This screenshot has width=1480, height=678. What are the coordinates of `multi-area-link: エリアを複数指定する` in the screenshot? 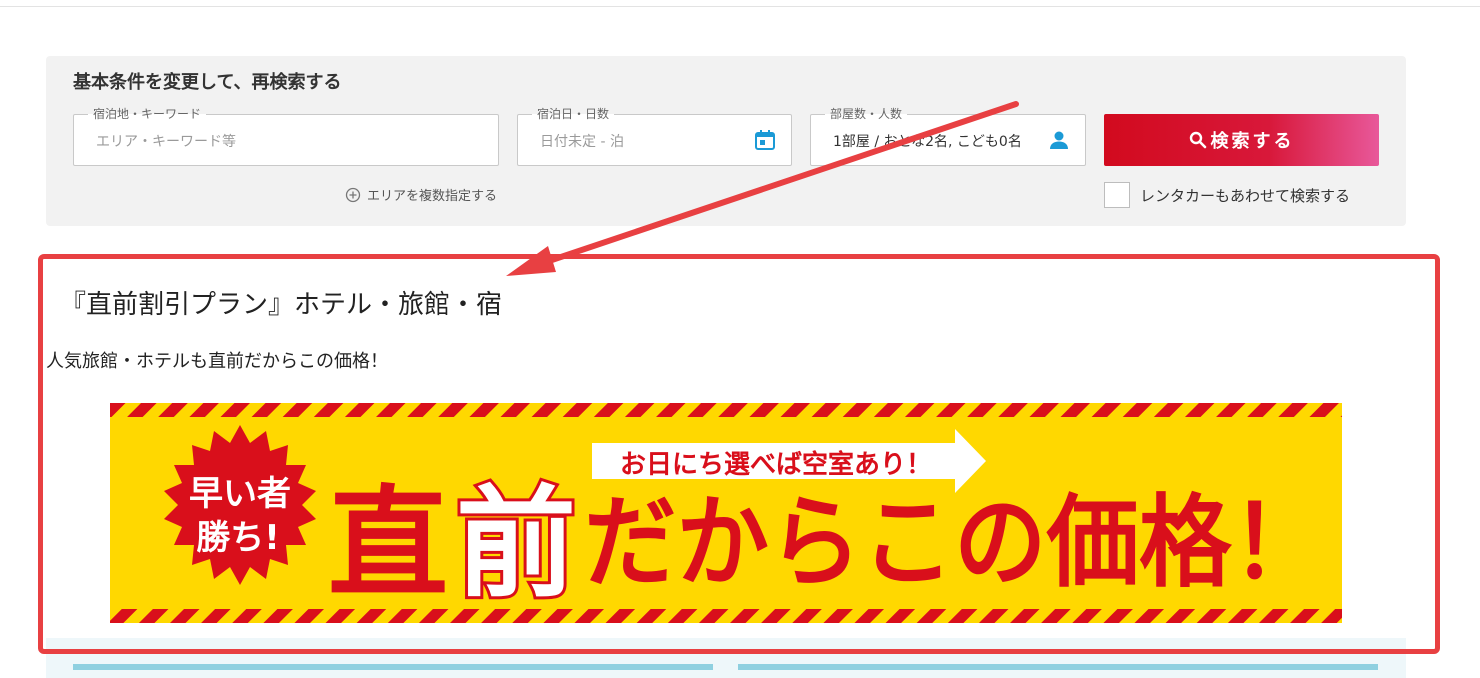 It's located at (421, 194).